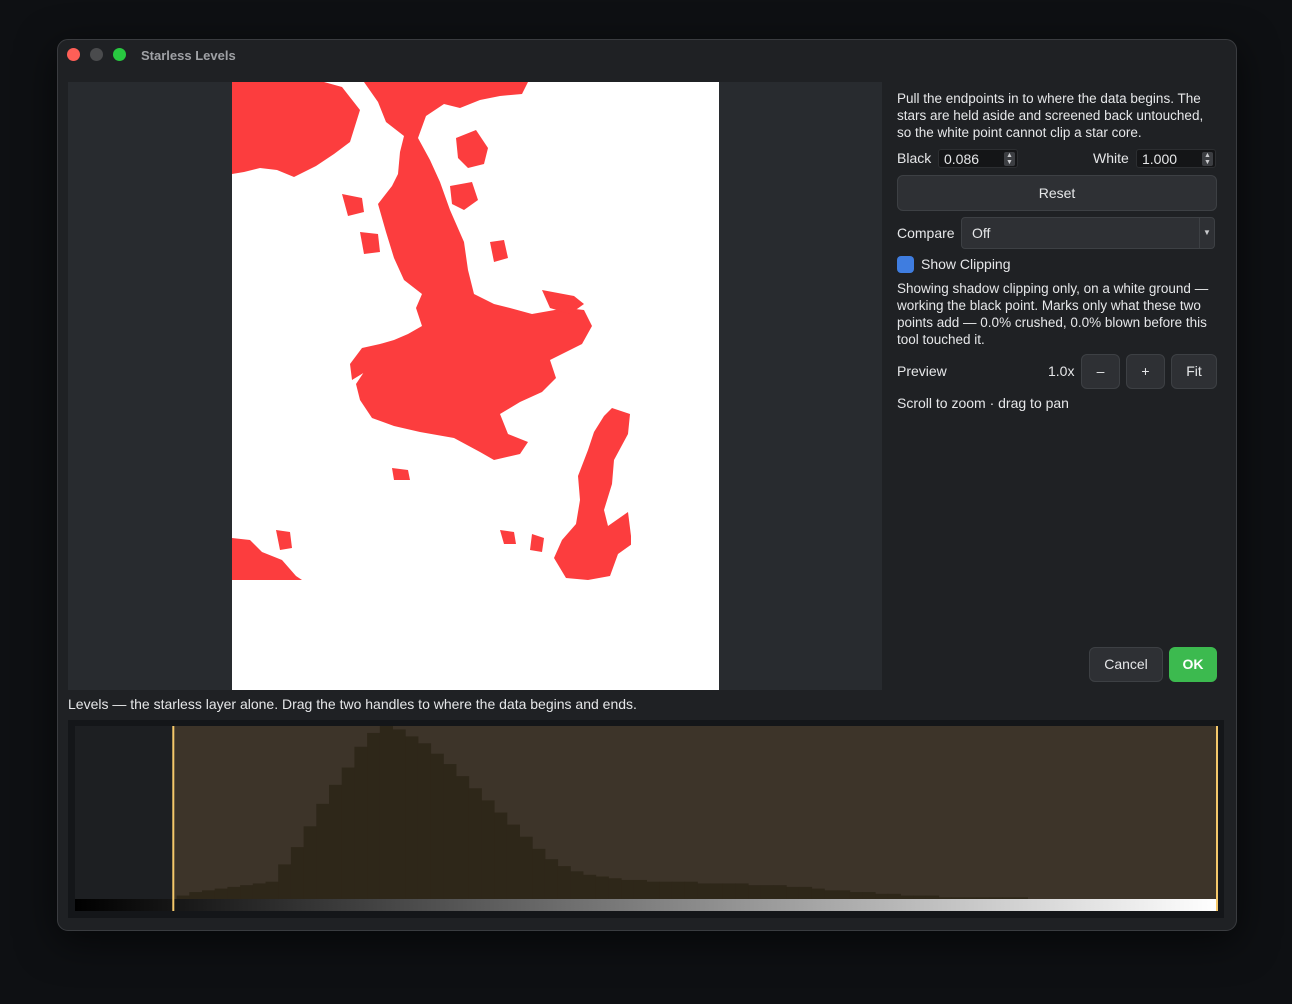  I want to click on show-clipping-label: Show Clipping, so click(966, 264).